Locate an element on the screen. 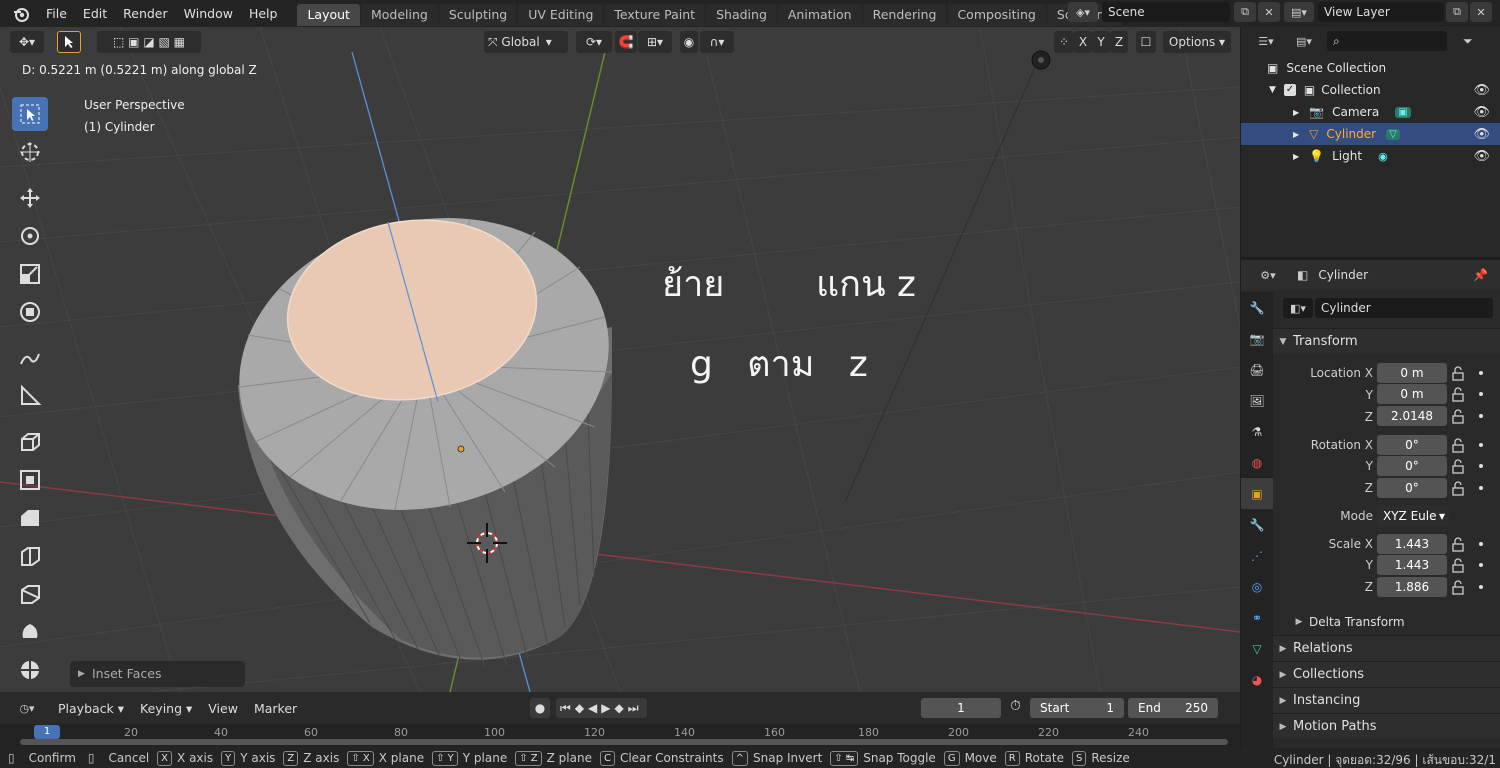 This screenshot has height=768, width=1500. outliner-item-light: ▶ 💡 Light ◉ 👁 is located at coordinates (1370, 156).